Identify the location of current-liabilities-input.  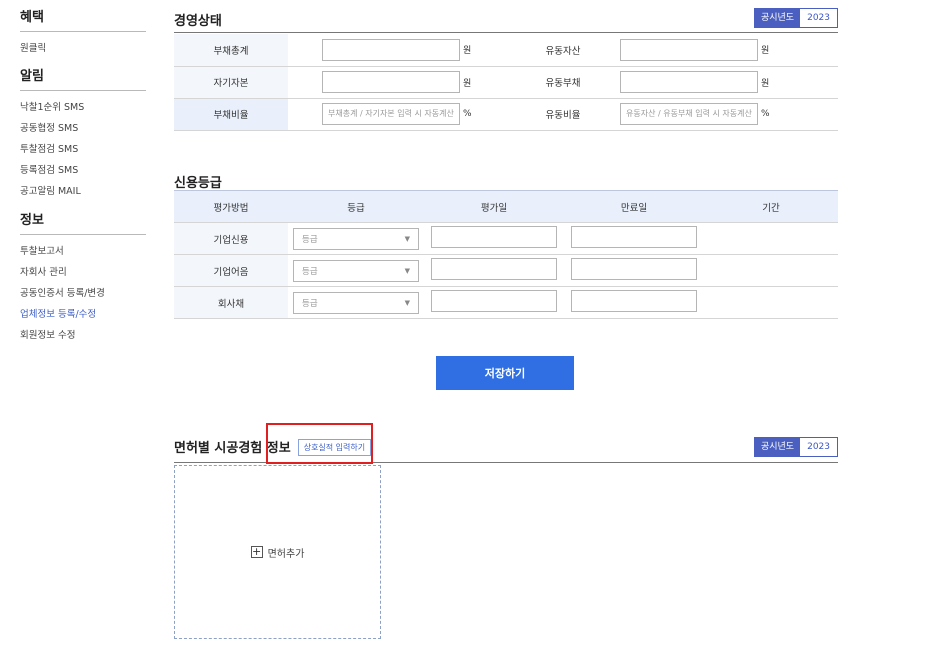
(689, 82).